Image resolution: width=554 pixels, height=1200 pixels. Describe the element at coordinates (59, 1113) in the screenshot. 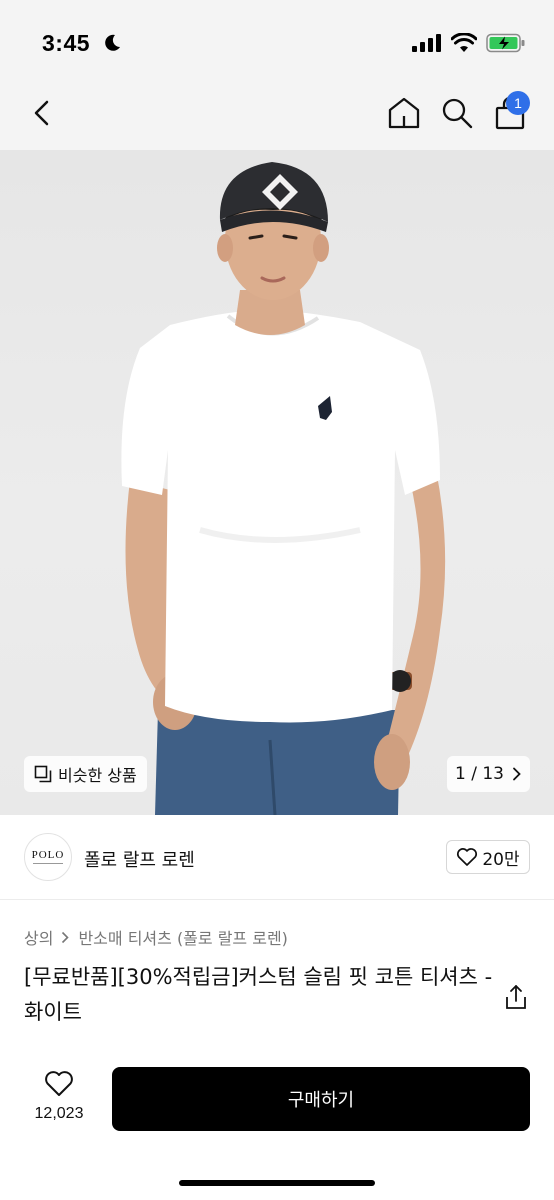

I see `wishlist-count: 12,023` at that location.